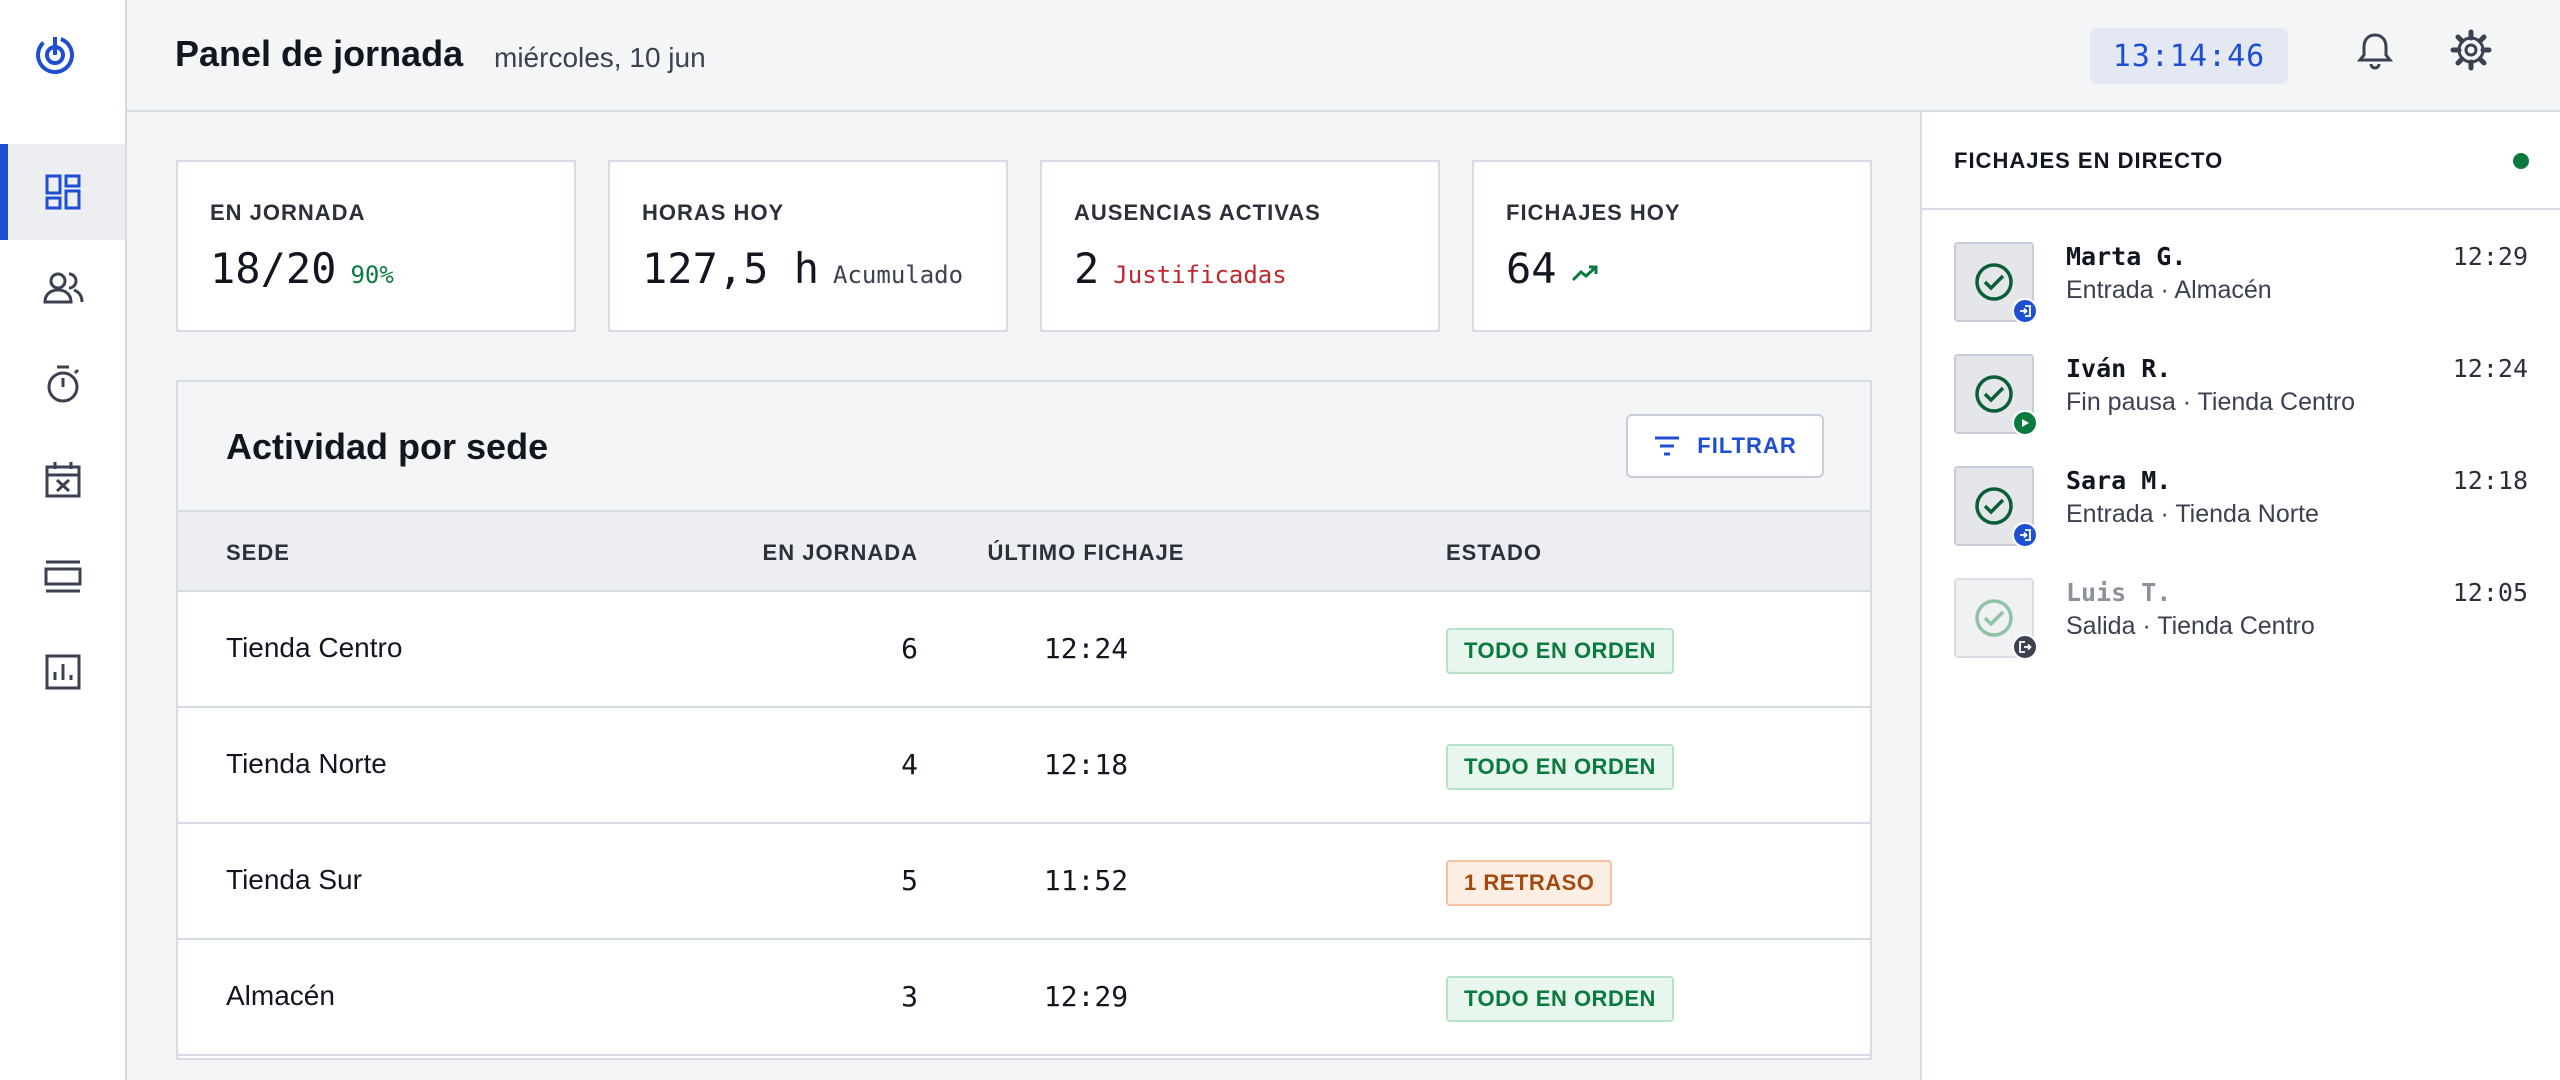 This screenshot has width=2560, height=1080. Describe the element at coordinates (258, 553) in the screenshot. I see `column-header-sede: SEDE` at that location.